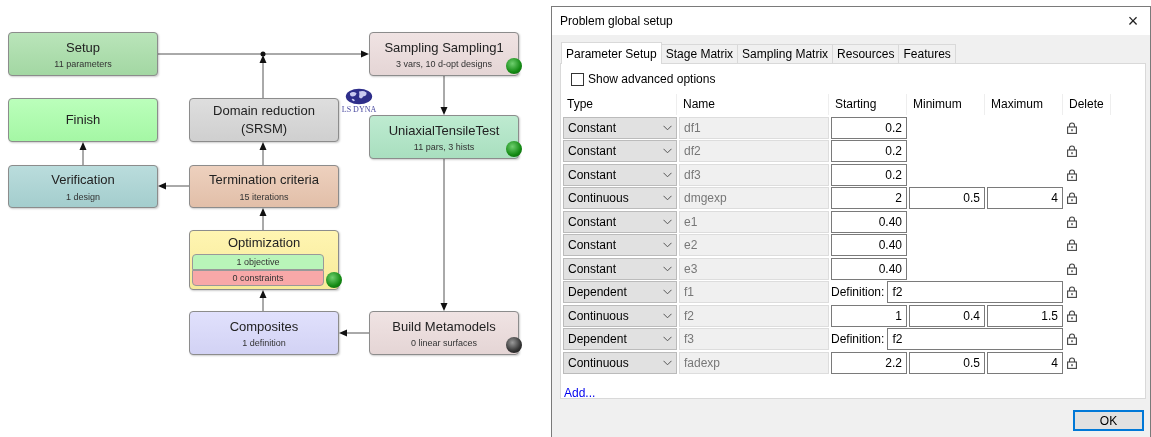 Image resolution: width=1151 pixels, height=437 pixels. I want to click on flow-node: Optimization 1 objective 0 constraints, so click(264, 260).